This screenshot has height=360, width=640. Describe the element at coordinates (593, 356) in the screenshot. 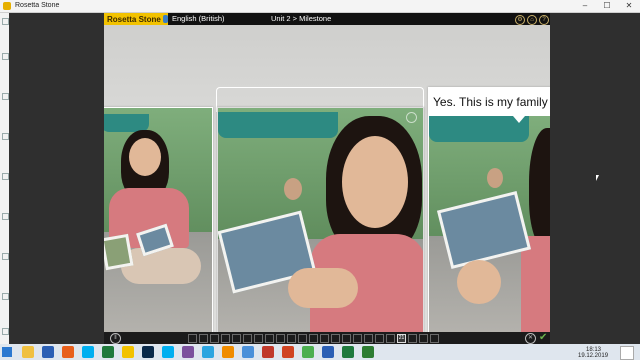

I see `taskbar-date: 19.12.2019` at that location.